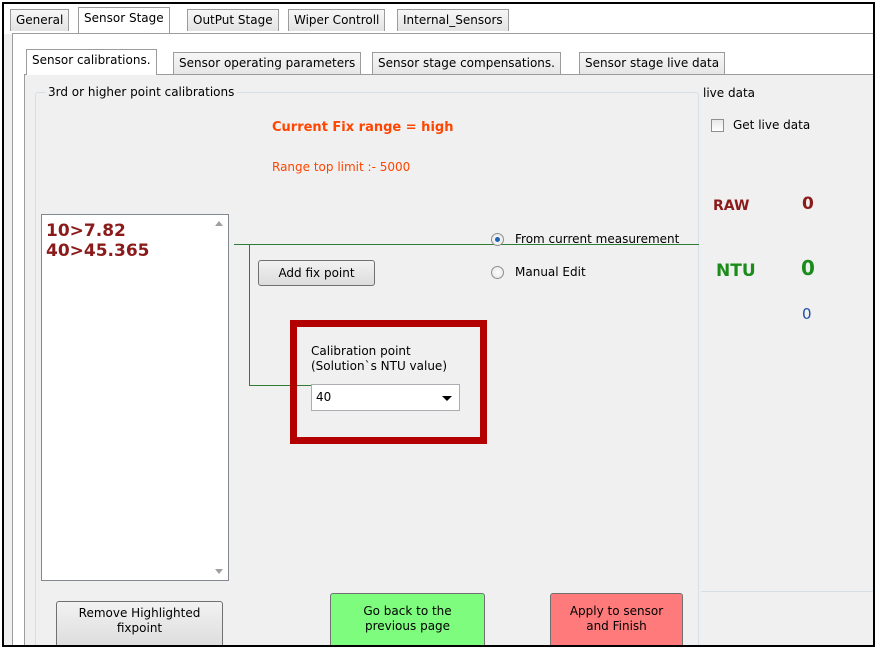 The width and height of the screenshot is (877, 649). I want to click on remove-fixpoint-button: Remove Highlighted fixpoint, so click(139, 623).